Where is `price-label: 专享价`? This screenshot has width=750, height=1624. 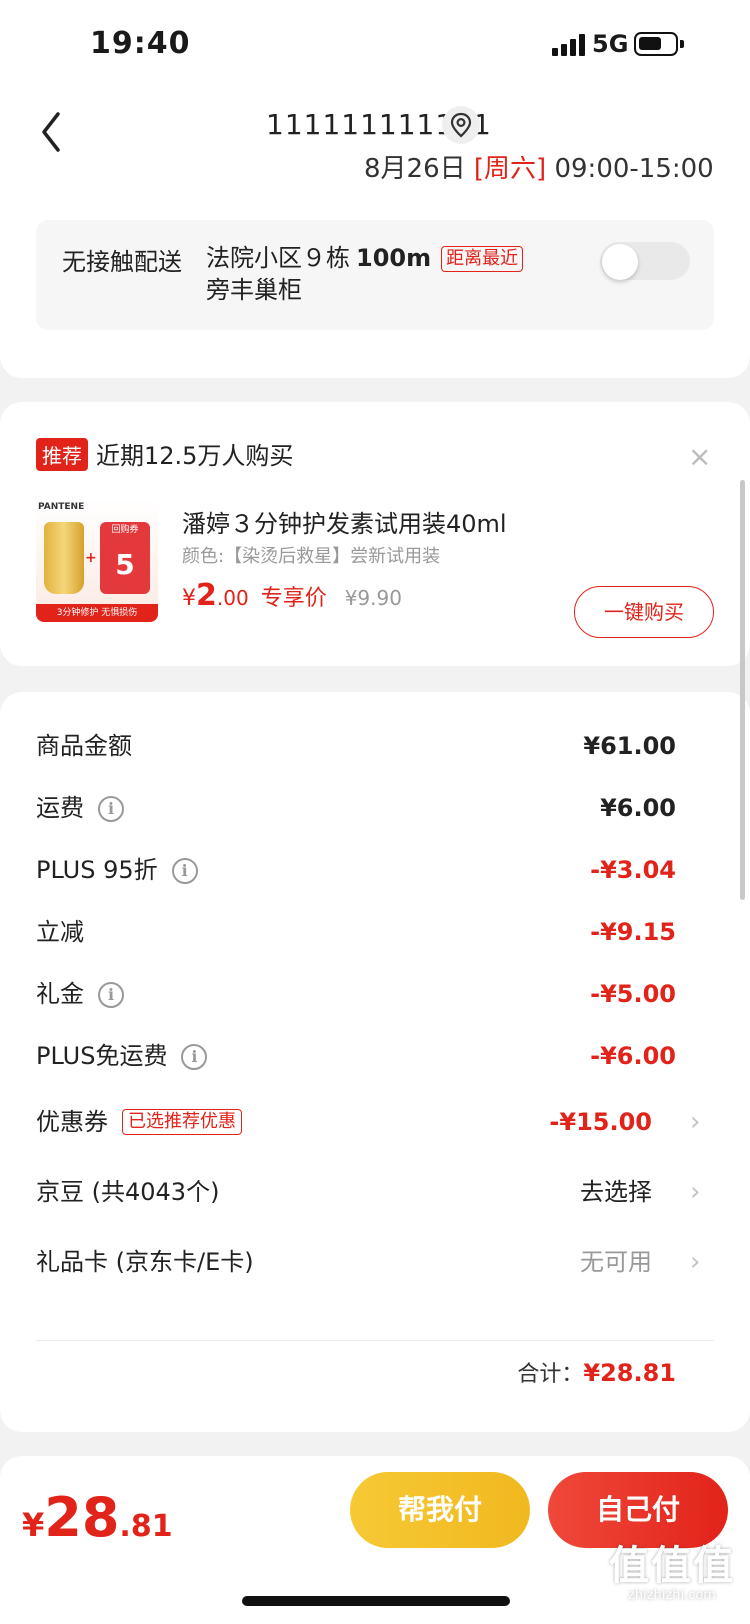 price-label: 专享价 is located at coordinates (293, 598).